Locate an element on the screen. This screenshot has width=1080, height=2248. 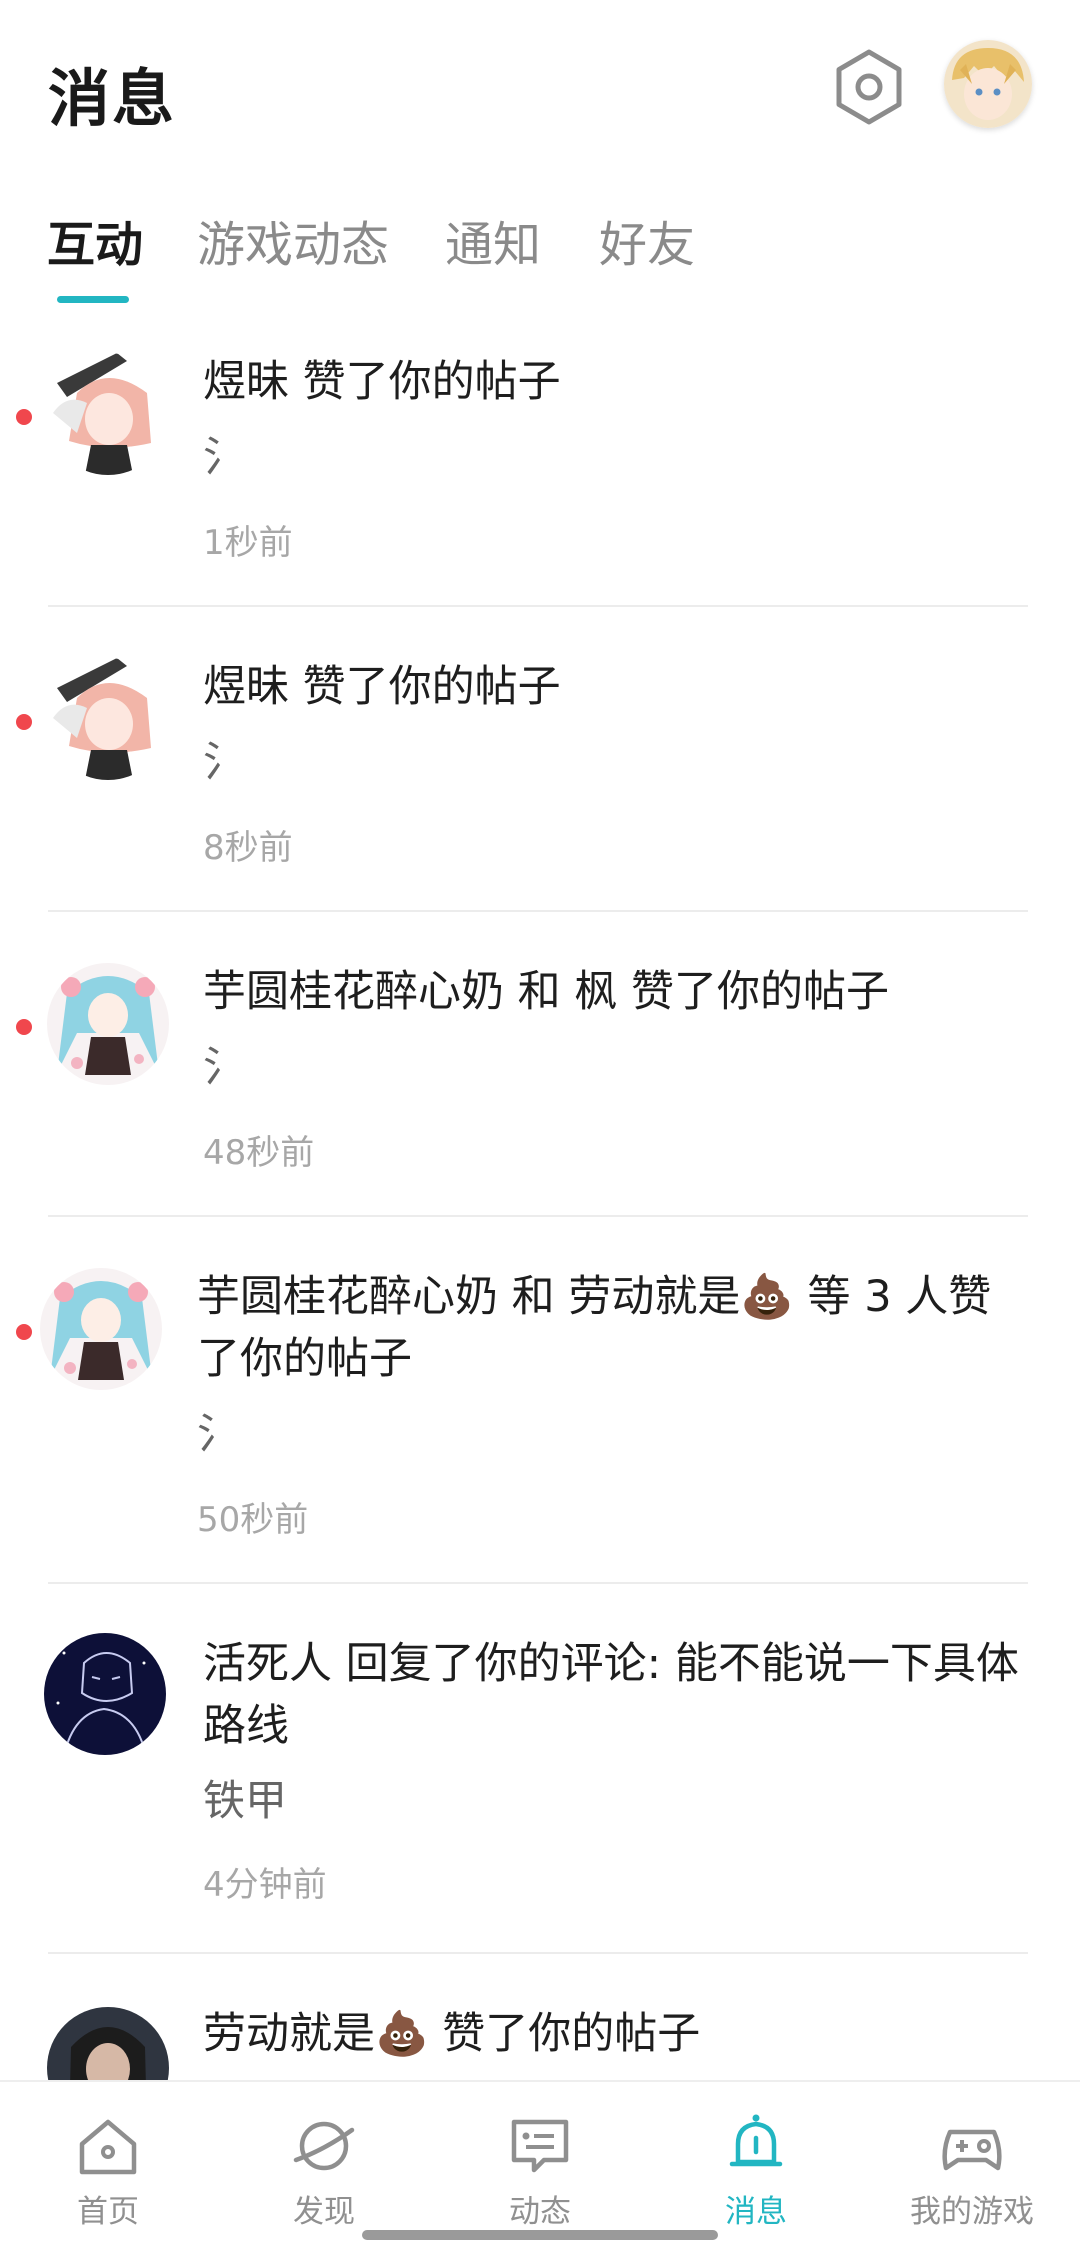
nav-discover: 发现 is located at coordinates (324, 2165).